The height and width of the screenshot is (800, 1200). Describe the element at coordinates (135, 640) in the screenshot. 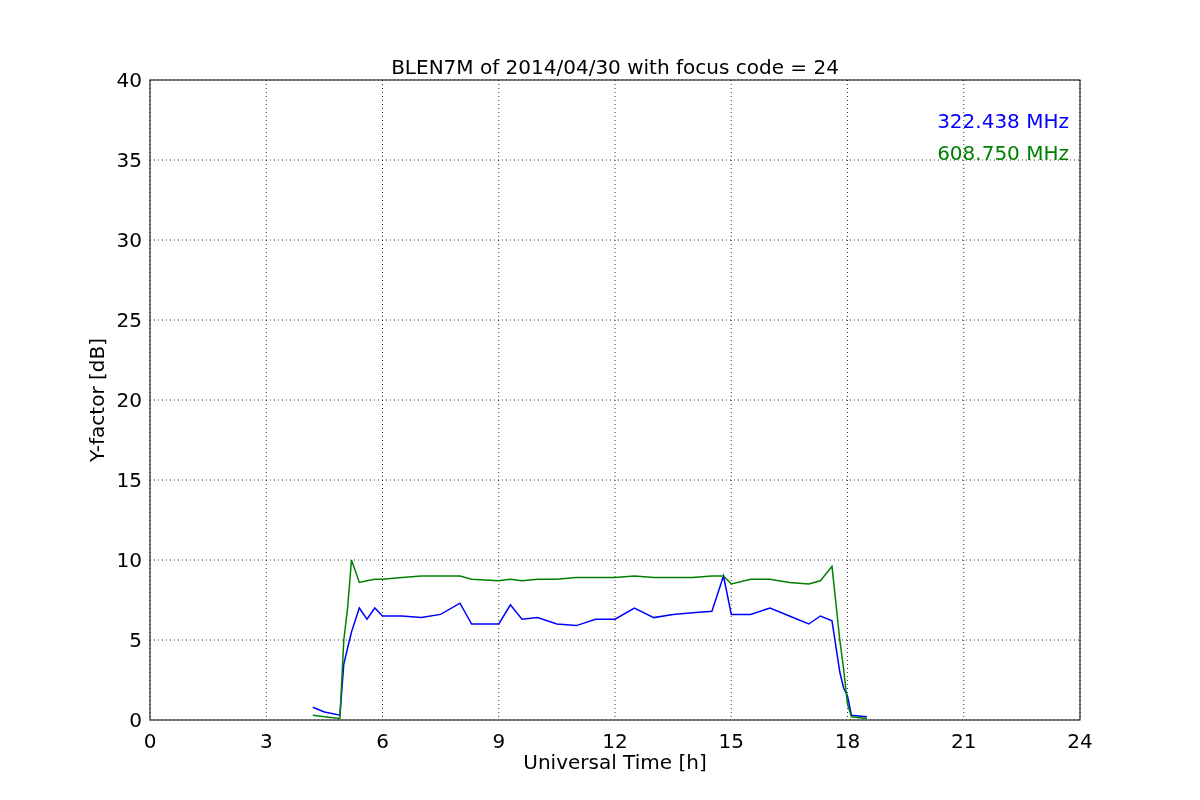

I see `tick-label: 5` at that location.